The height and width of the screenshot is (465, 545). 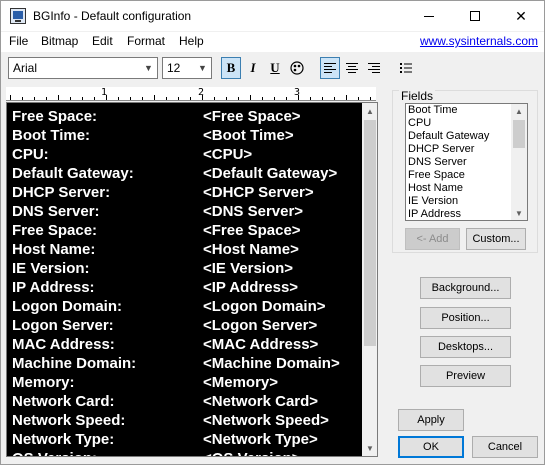 I want to click on field-list-item: Boot Time, so click(x=466, y=110).